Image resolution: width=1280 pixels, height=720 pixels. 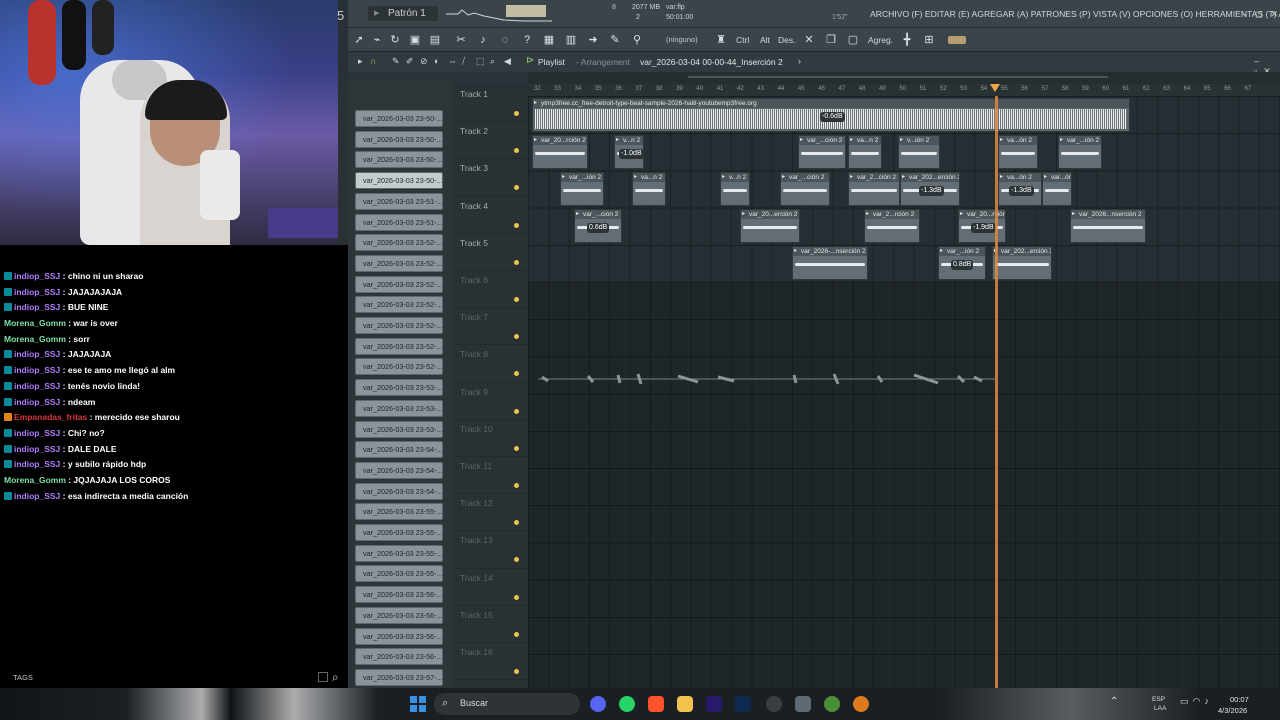 I want to click on language-code: ESP, so click(x=1158, y=699).